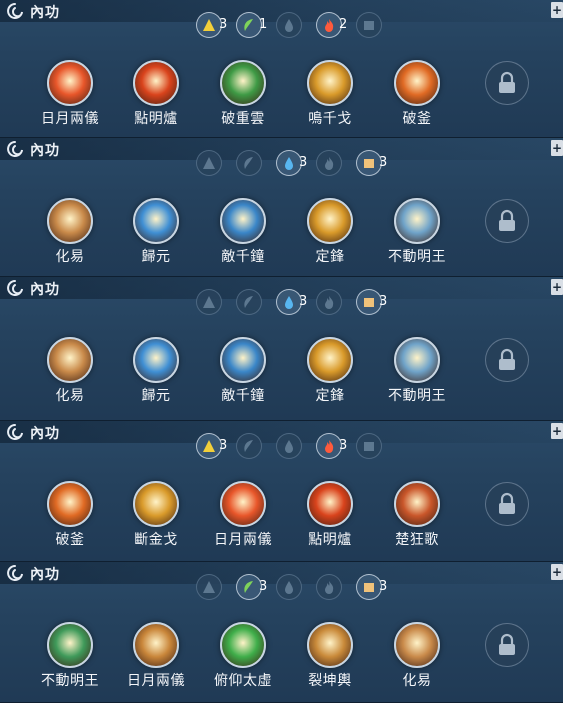 This screenshot has height=703, width=563. I want to click on skill-name: 俯仰太虛, so click(243, 681).